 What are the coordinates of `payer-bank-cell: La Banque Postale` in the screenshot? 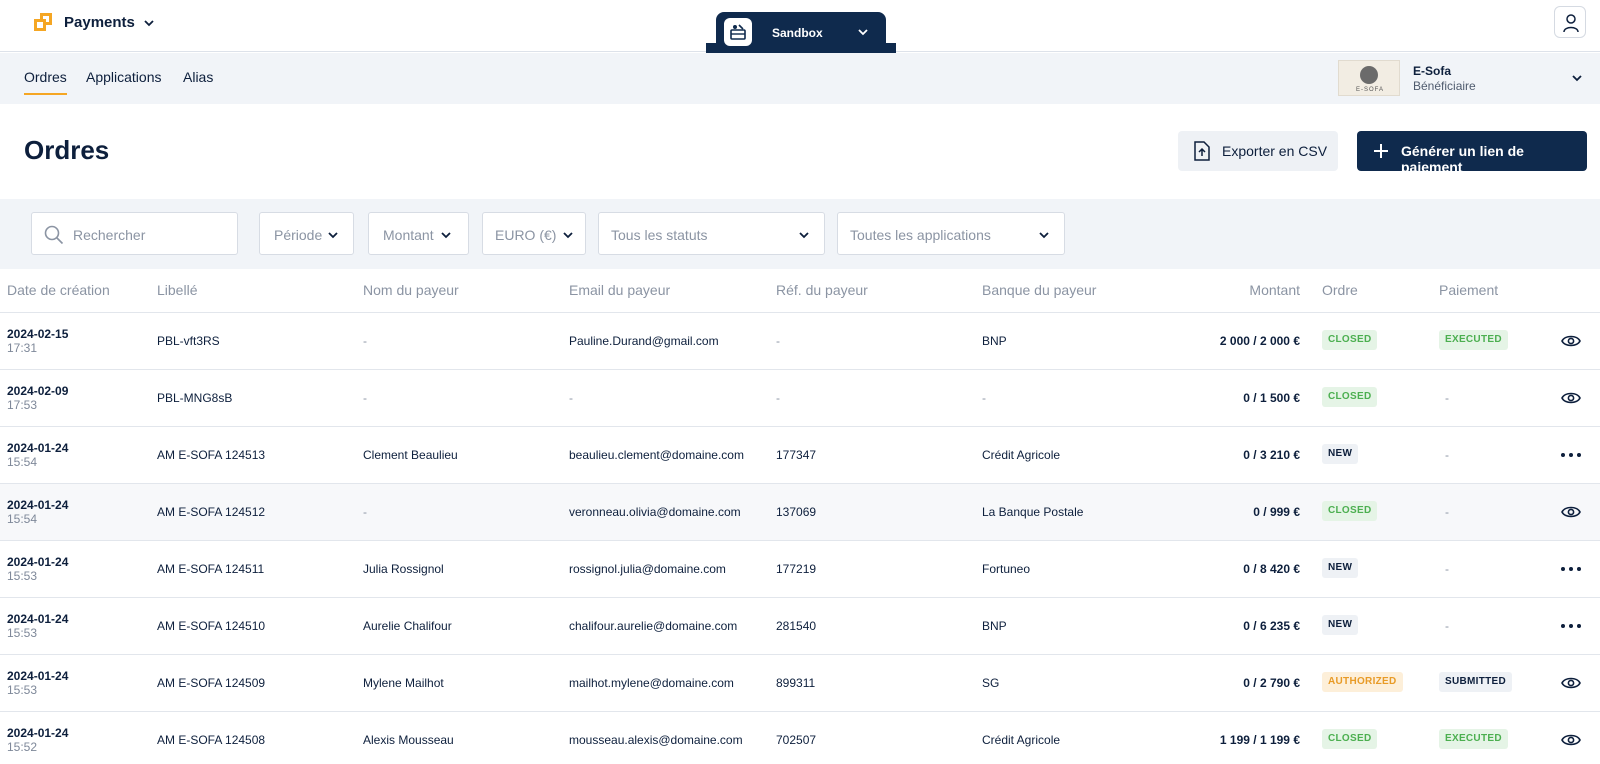 It's located at (1033, 512).